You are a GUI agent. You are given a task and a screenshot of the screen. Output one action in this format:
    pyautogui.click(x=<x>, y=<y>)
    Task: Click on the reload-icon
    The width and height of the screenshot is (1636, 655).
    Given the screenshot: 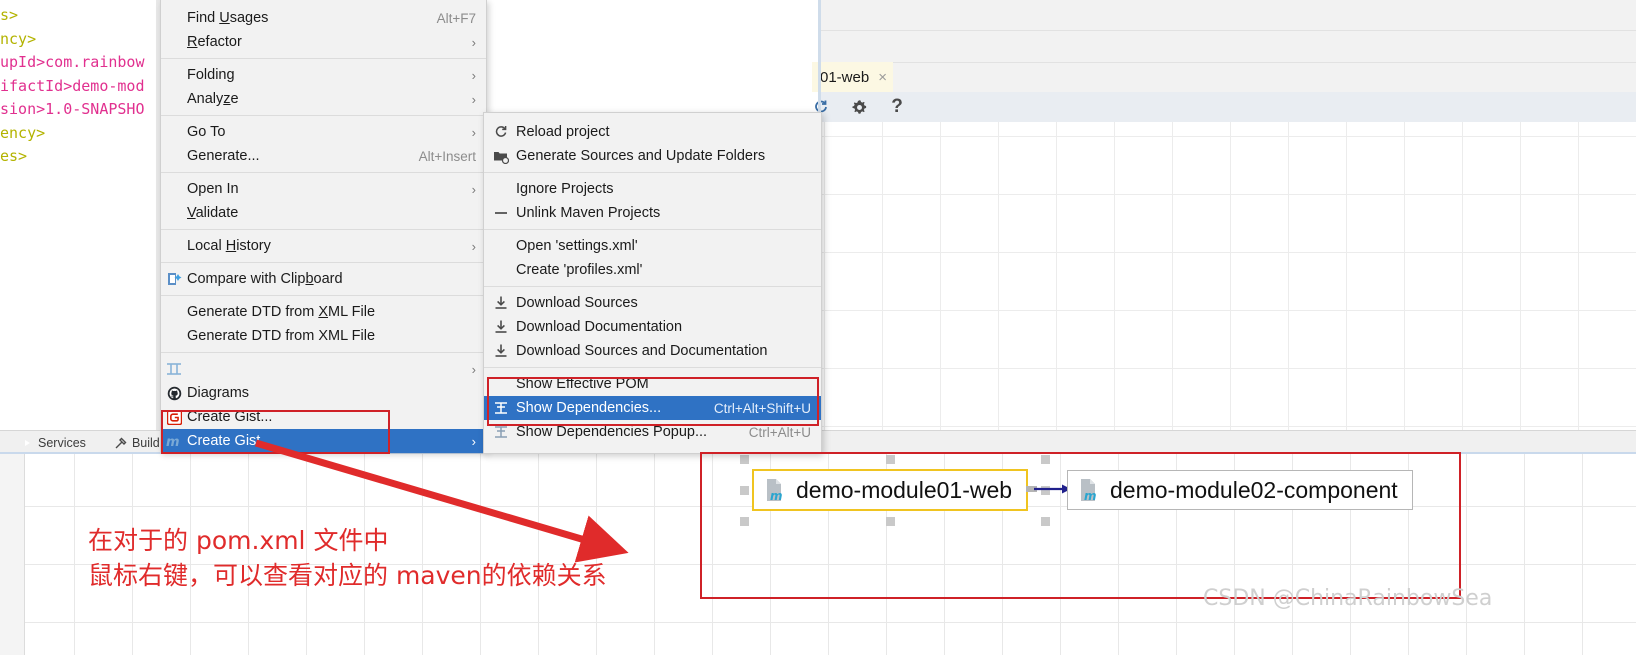 What is the action you would take?
    pyautogui.click(x=501, y=132)
    